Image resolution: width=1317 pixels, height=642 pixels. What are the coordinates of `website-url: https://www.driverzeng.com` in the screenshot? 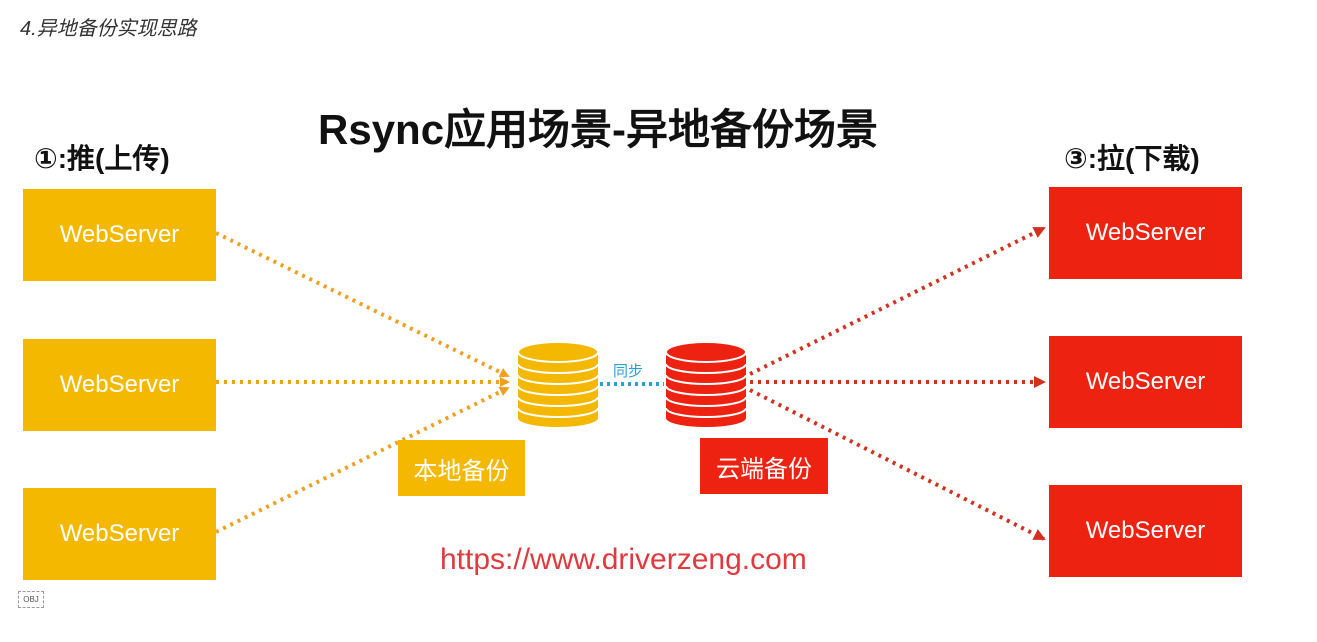 It's located at (623, 559).